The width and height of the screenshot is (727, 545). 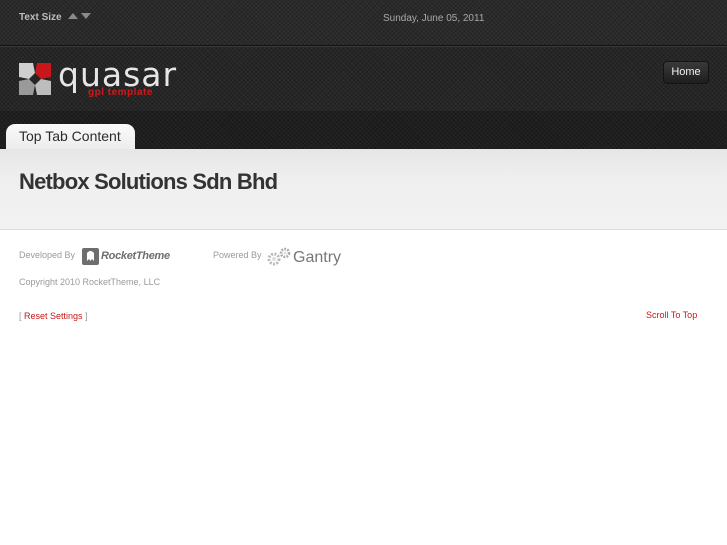 I want to click on text-size-decrease-icon, so click(x=86, y=16).